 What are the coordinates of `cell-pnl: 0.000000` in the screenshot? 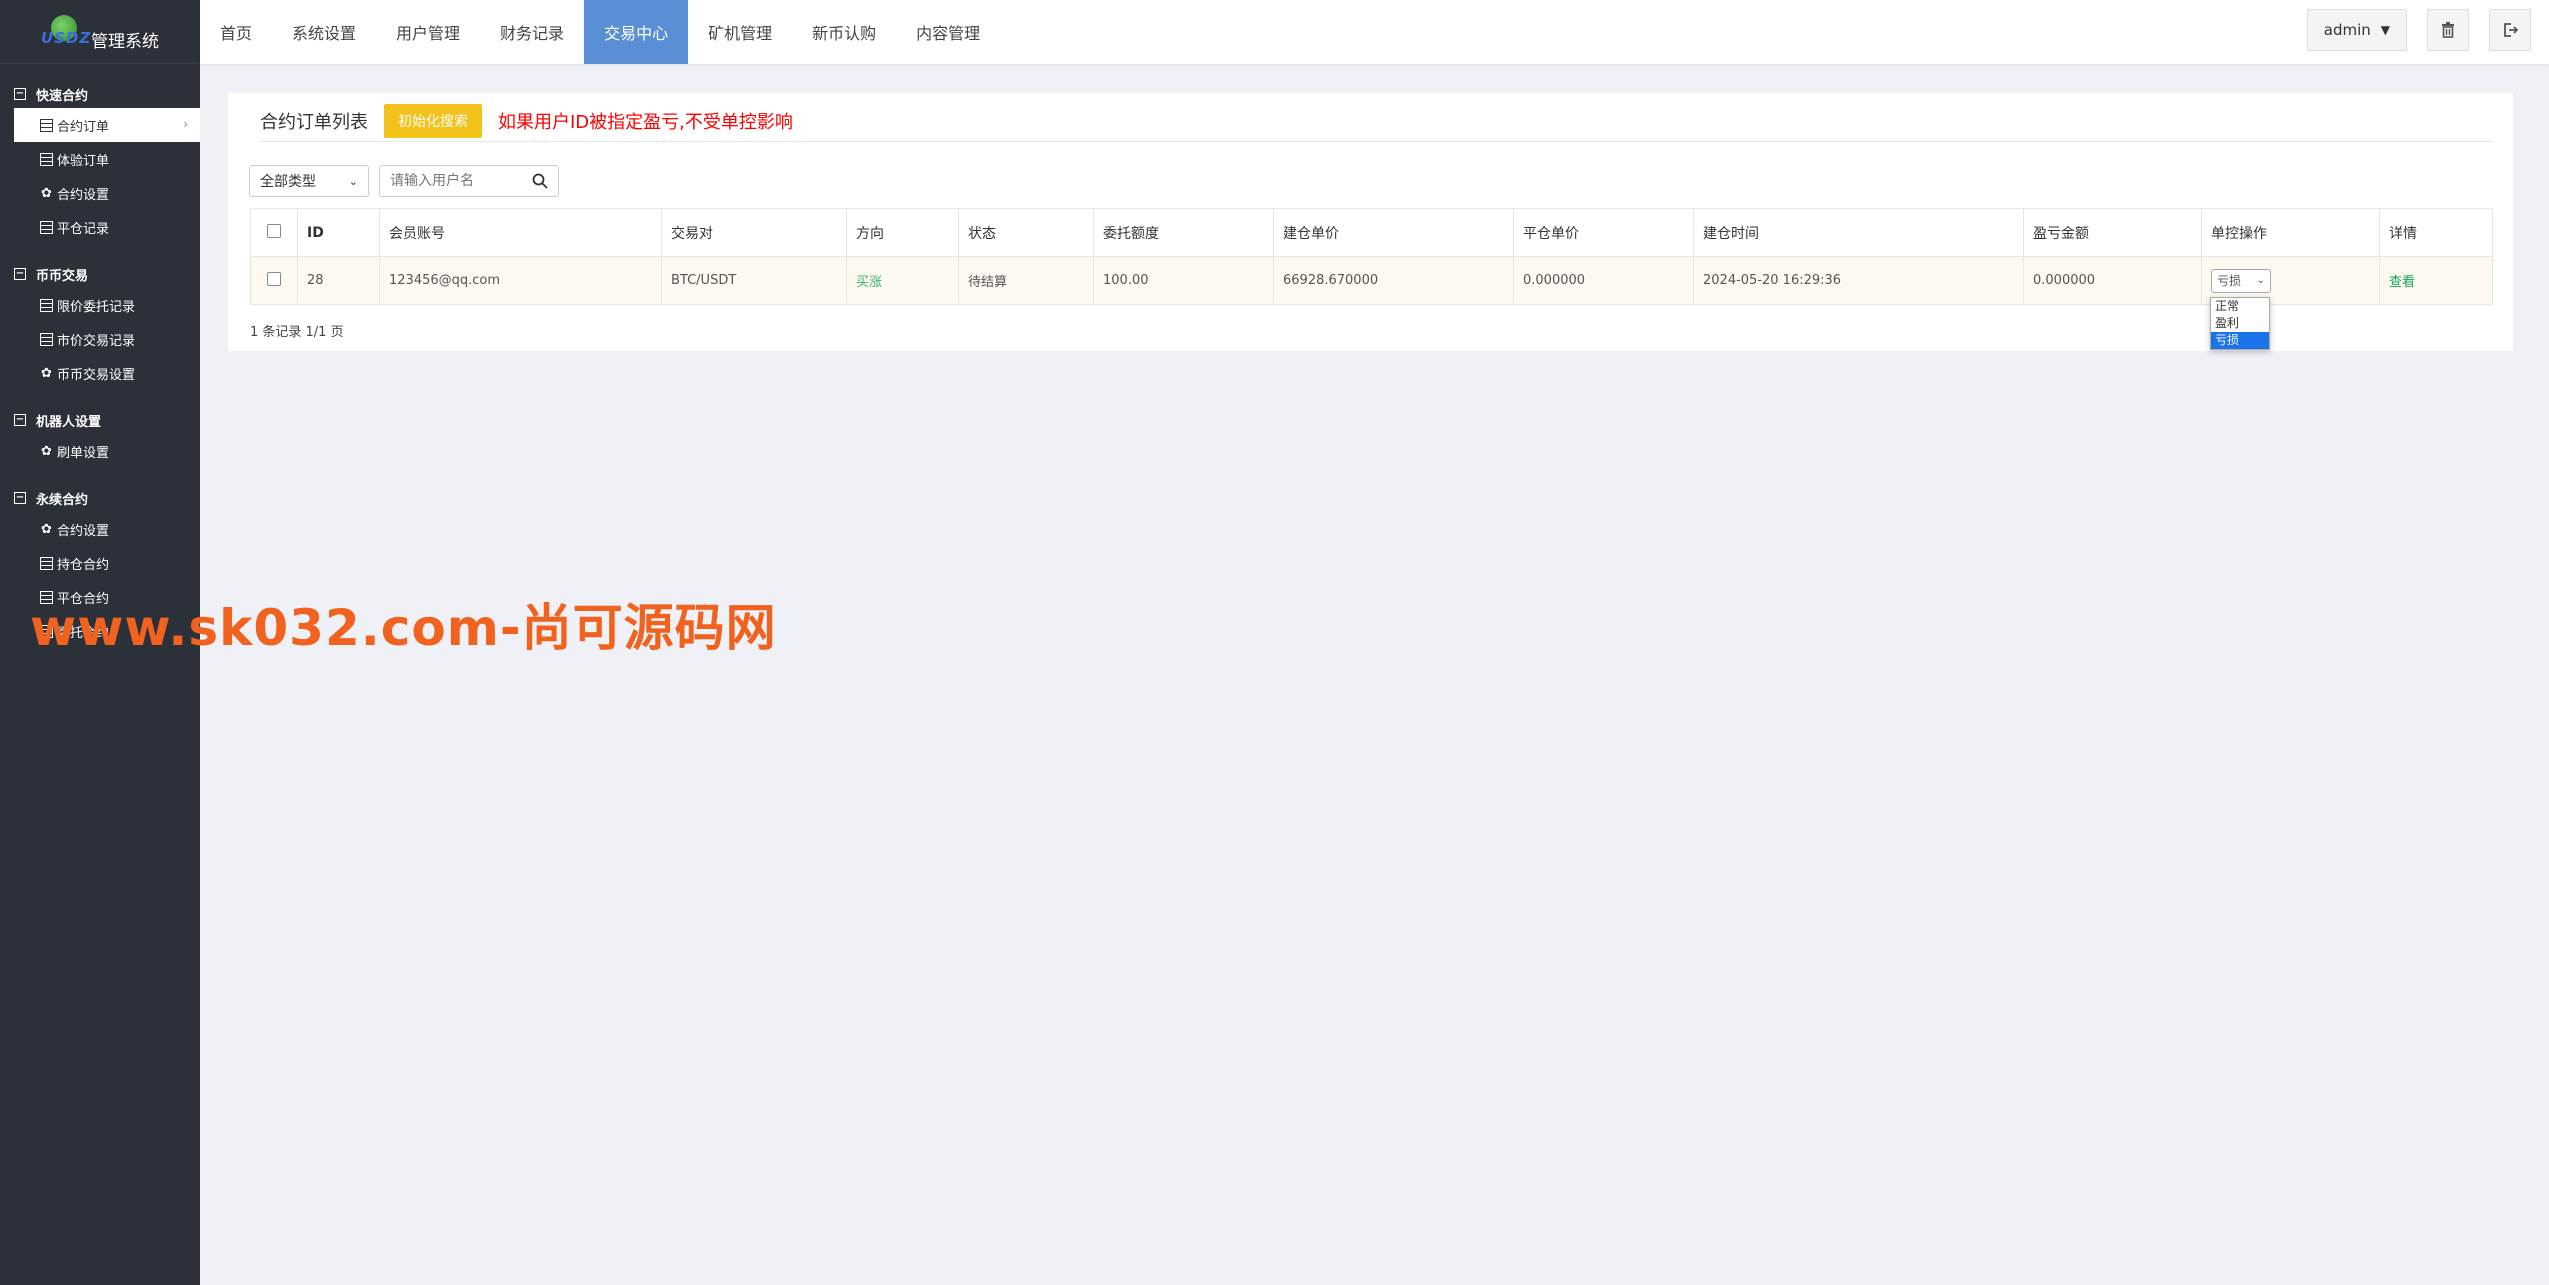 It's located at (2112, 280).